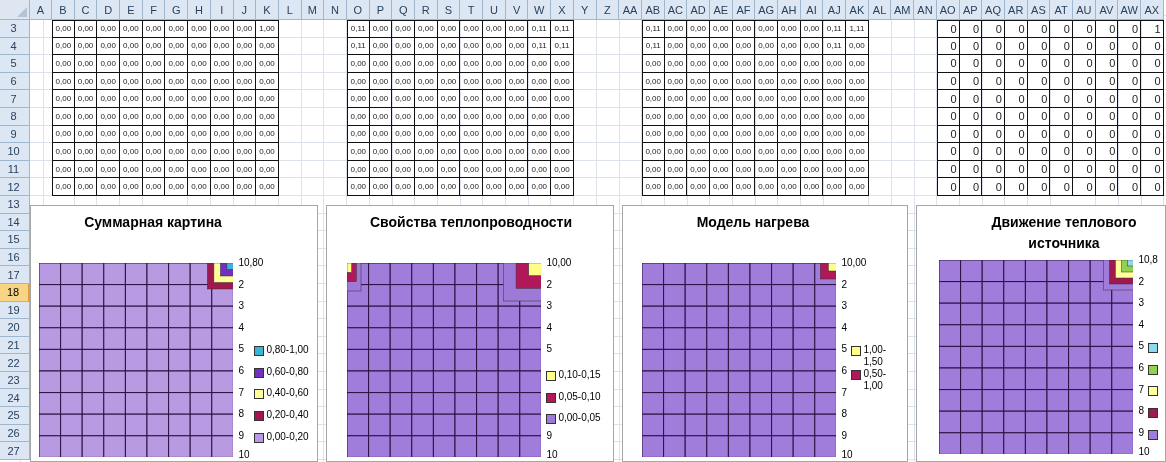 This screenshot has height=462, width=1166. I want to click on column-header: AS, so click(1039, 10).